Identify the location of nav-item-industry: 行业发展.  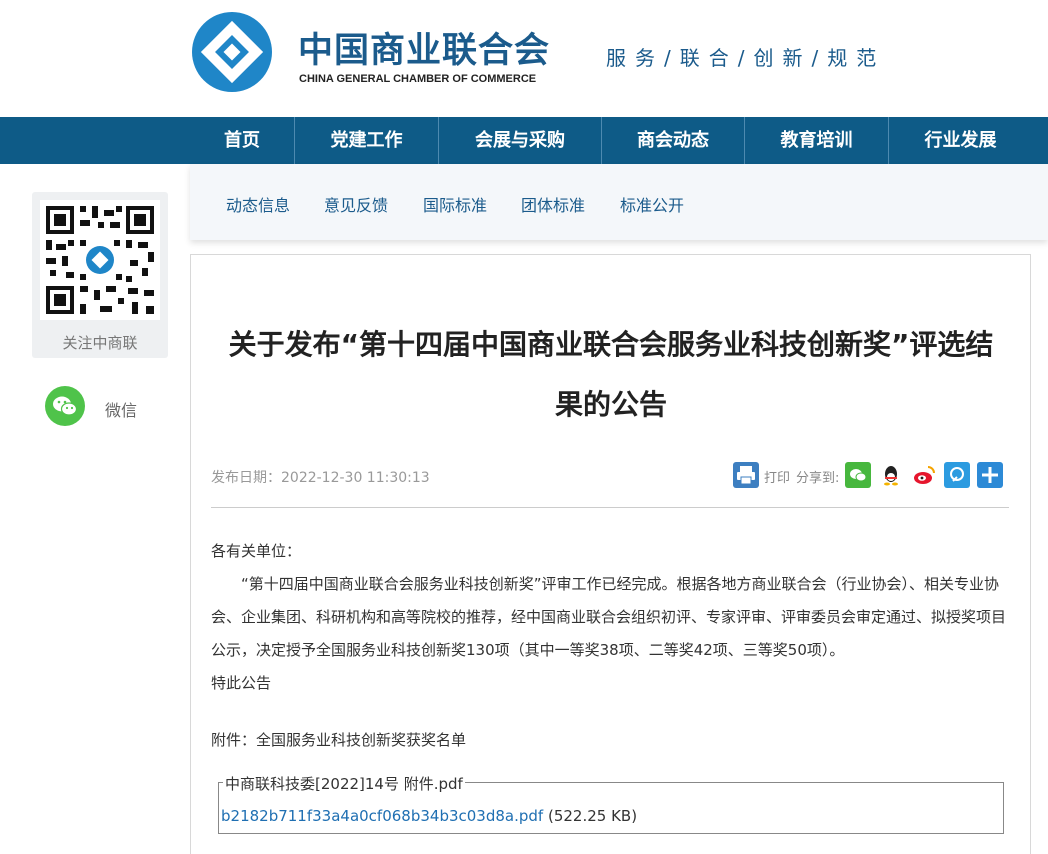
(960, 140).